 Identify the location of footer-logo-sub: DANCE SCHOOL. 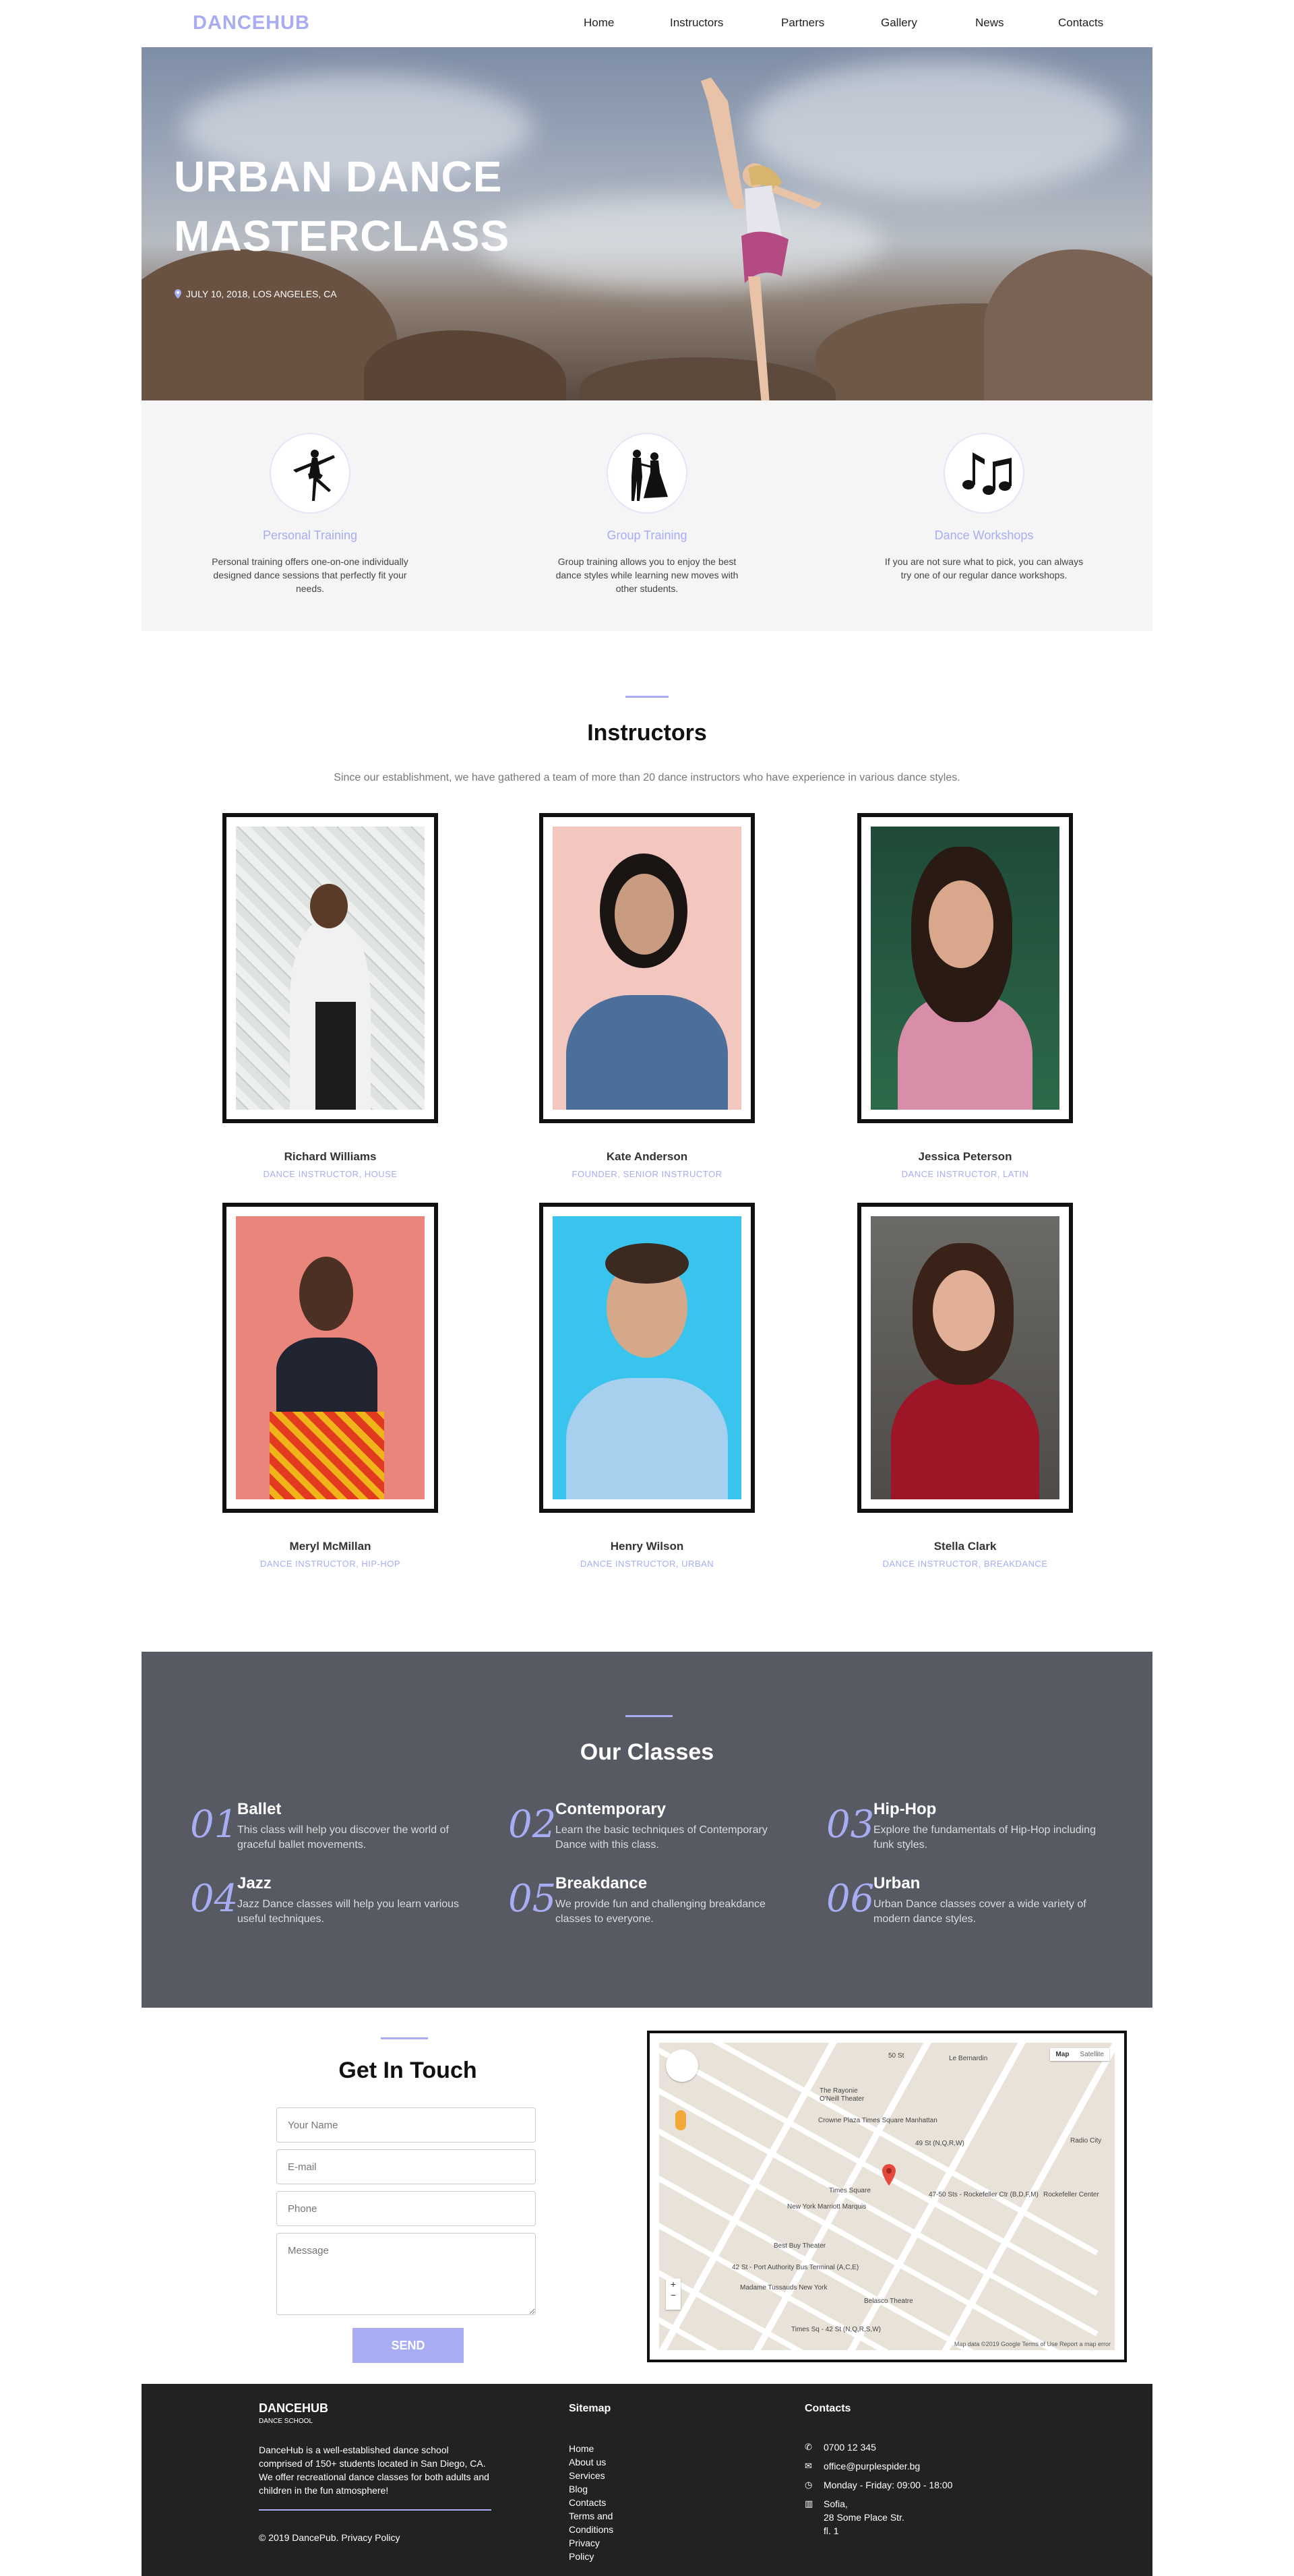
(286, 2421).